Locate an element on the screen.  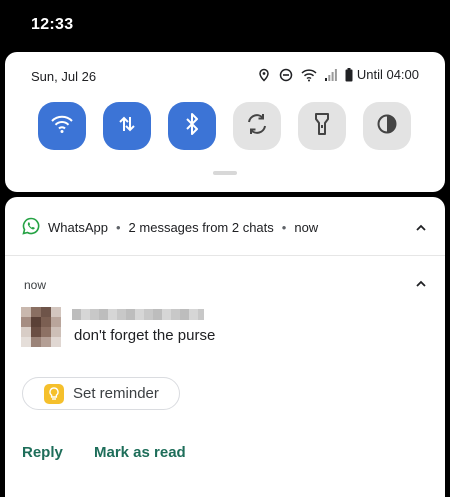
collapse-group-chevron-icon is located at coordinates (421, 228).